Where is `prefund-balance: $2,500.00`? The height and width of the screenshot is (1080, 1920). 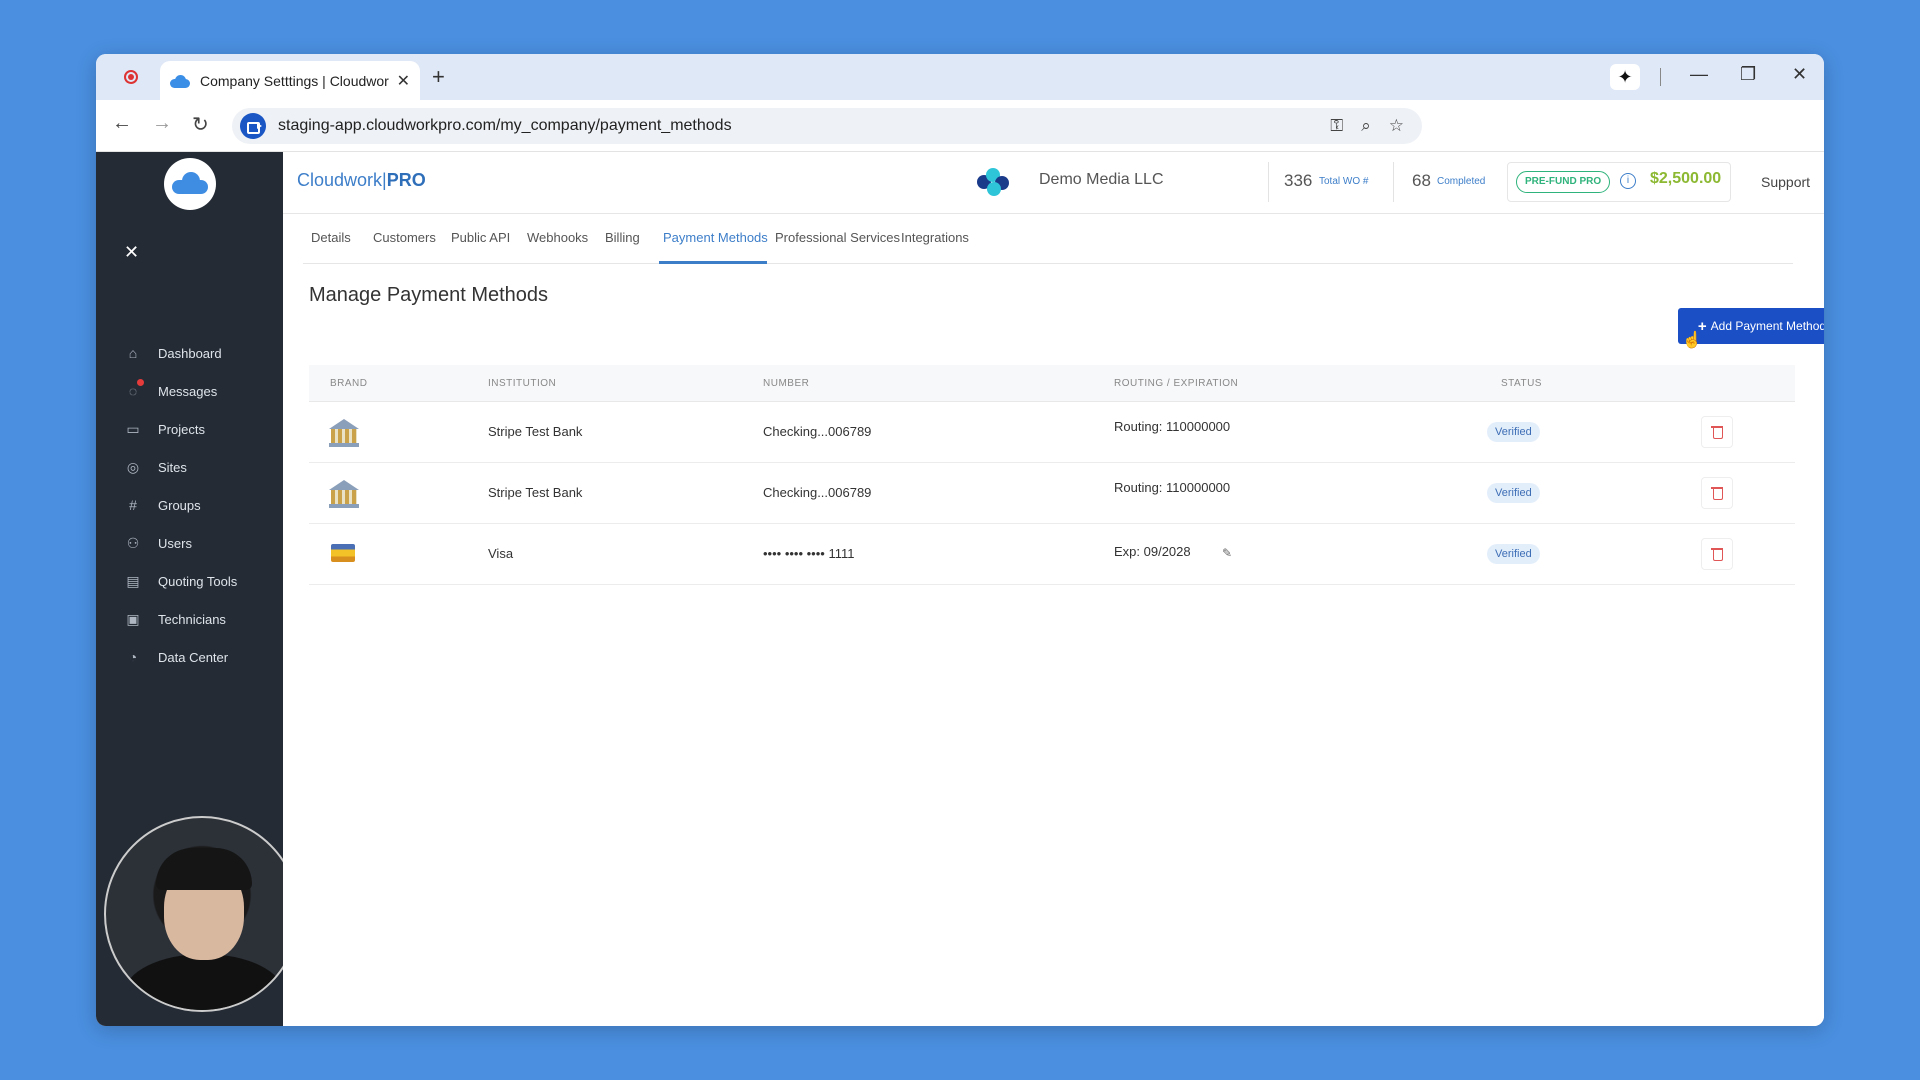 prefund-balance: $2,500.00 is located at coordinates (1686, 178).